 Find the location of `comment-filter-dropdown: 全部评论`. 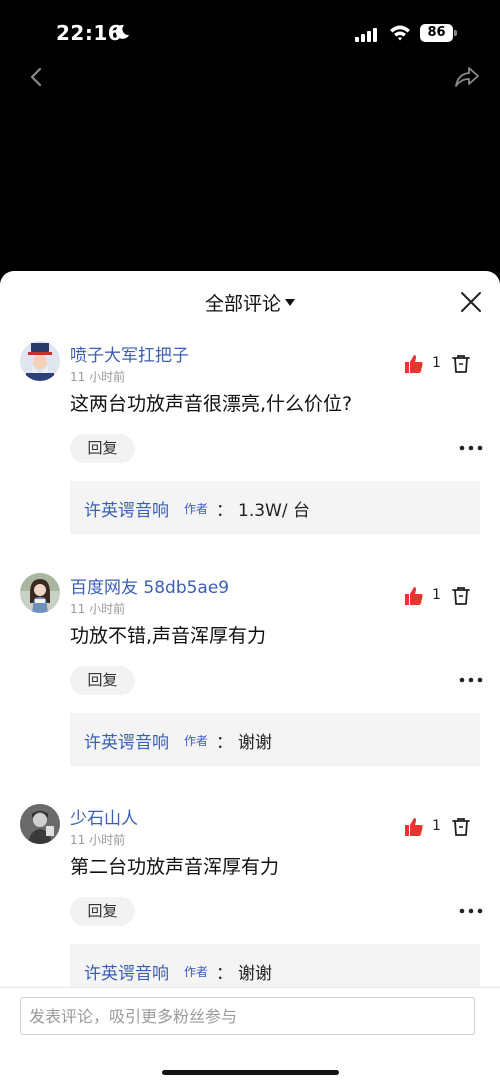

comment-filter-dropdown: 全部评论 is located at coordinates (250, 302).